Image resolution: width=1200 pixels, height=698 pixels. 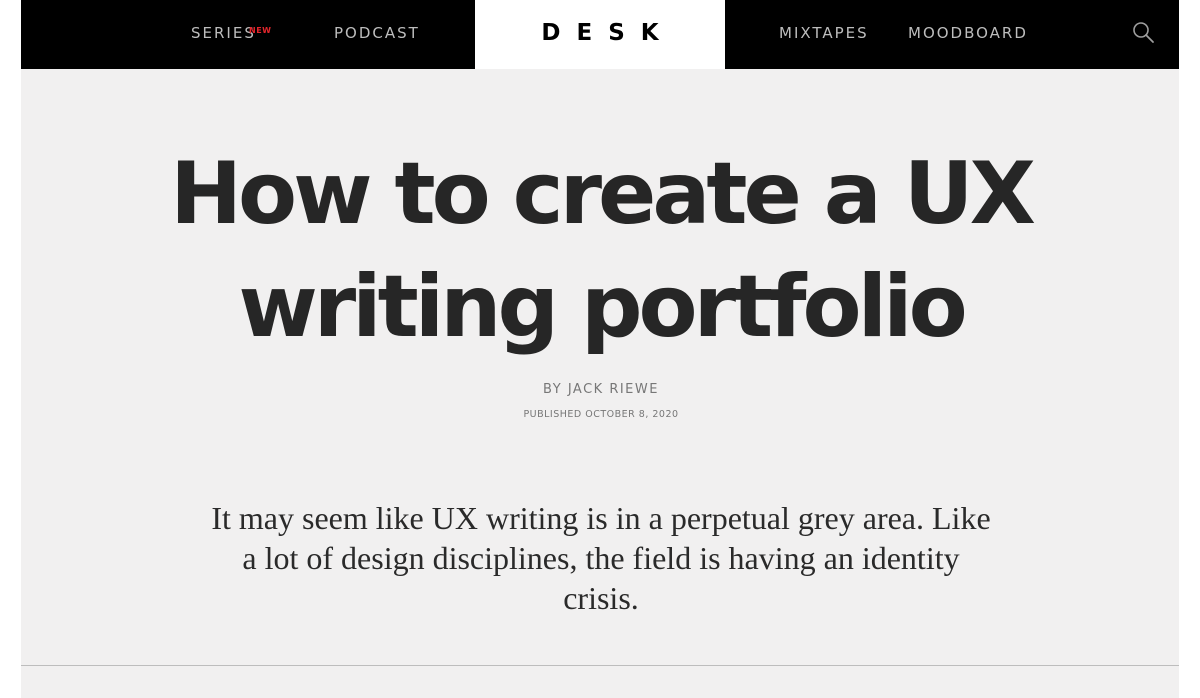 I want to click on nav-podcast-link: PODCAST, so click(x=377, y=33).